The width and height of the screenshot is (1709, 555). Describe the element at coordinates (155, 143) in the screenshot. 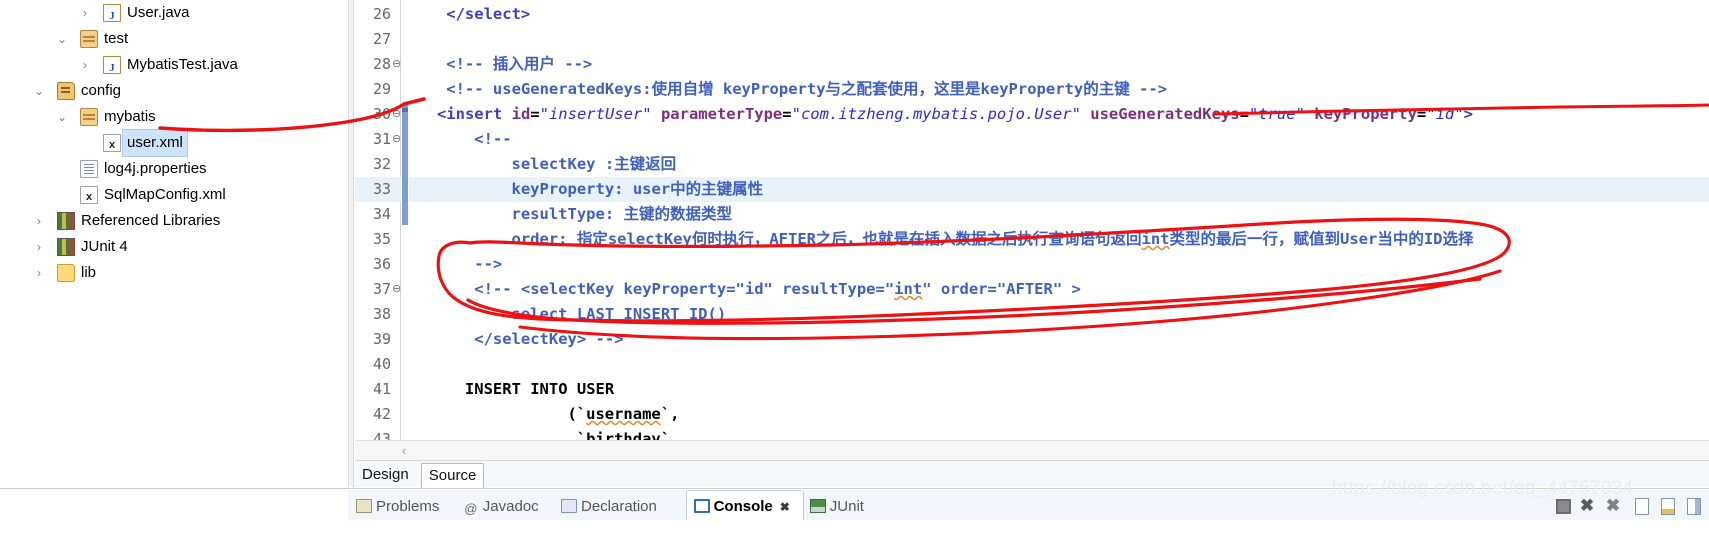

I see `tree-item-label: user.xml` at that location.